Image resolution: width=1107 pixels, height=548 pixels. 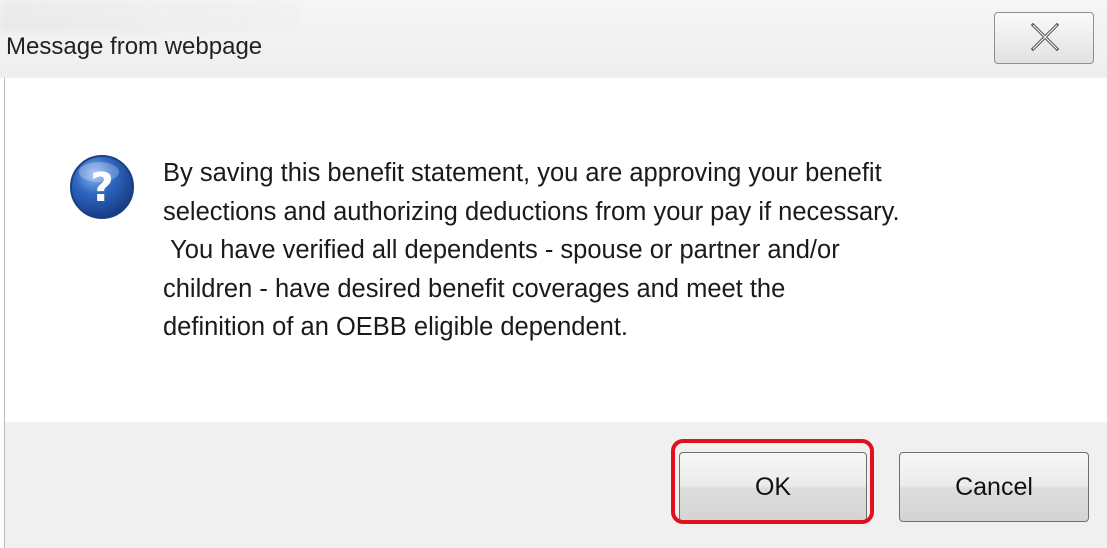 I want to click on question-icon: ?, so click(x=102, y=187).